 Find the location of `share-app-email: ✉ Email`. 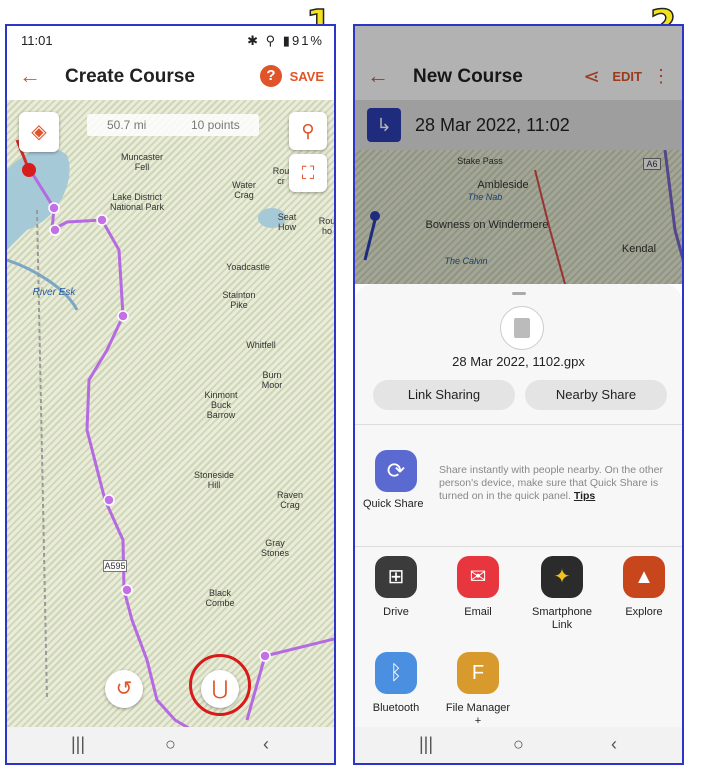

share-app-email: ✉ Email is located at coordinates (478, 587).